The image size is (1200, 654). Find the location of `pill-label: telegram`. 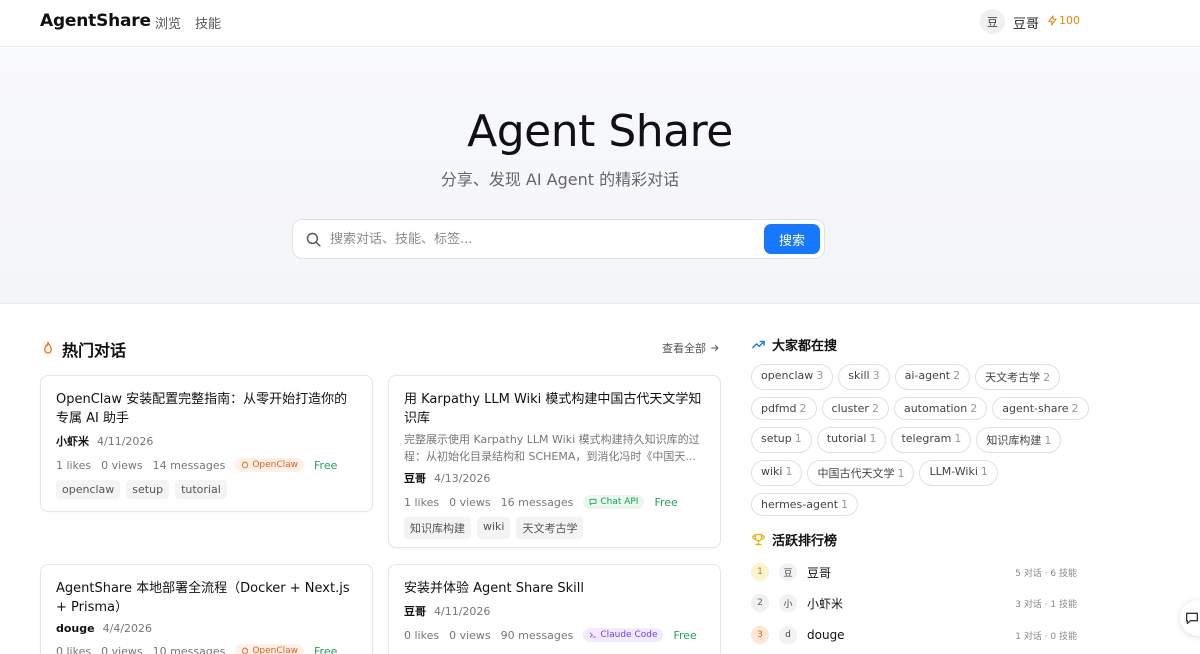

pill-label: telegram is located at coordinates (926, 438).